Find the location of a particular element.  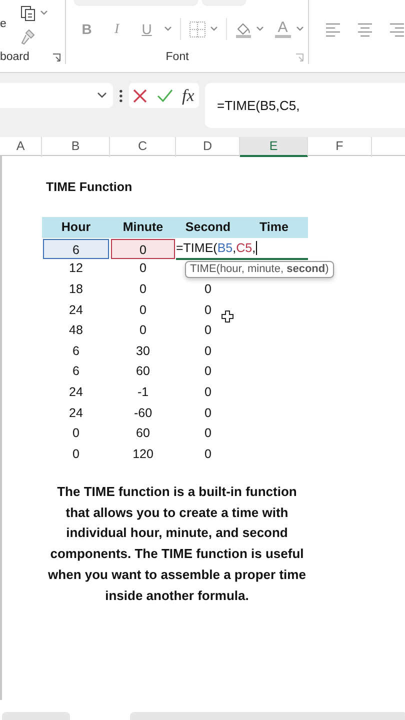

format-painter-icon is located at coordinates (28, 37).